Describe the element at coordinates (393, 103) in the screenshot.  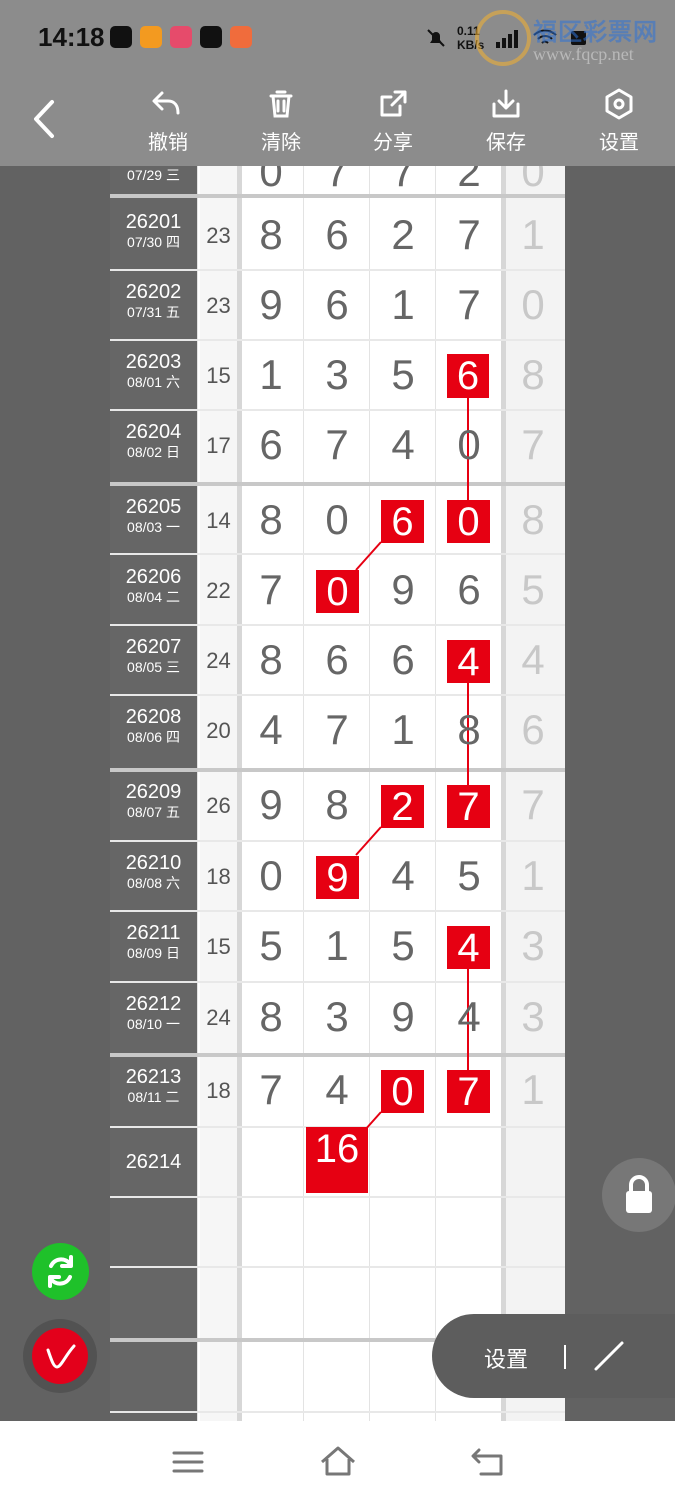
I see `share-icon` at that location.